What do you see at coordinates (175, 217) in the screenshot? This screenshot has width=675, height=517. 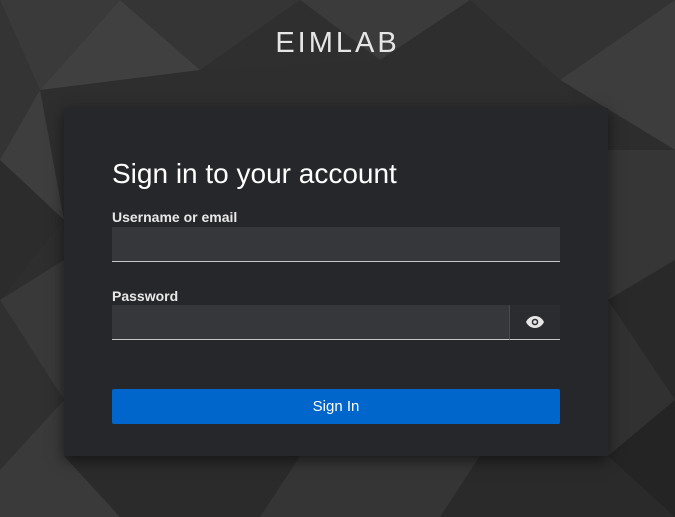 I see `username-label: Username or email` at bounding box center [175, 217].